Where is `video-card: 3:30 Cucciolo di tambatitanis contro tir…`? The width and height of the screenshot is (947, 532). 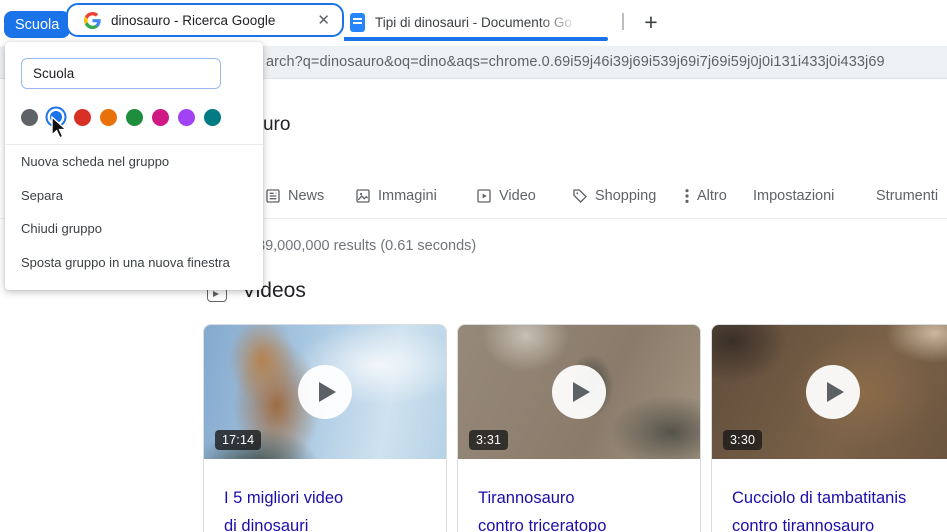
video-card: 3:30 Cucciolo di tambatitanis contro tir… is located at coordinates (829, 428).